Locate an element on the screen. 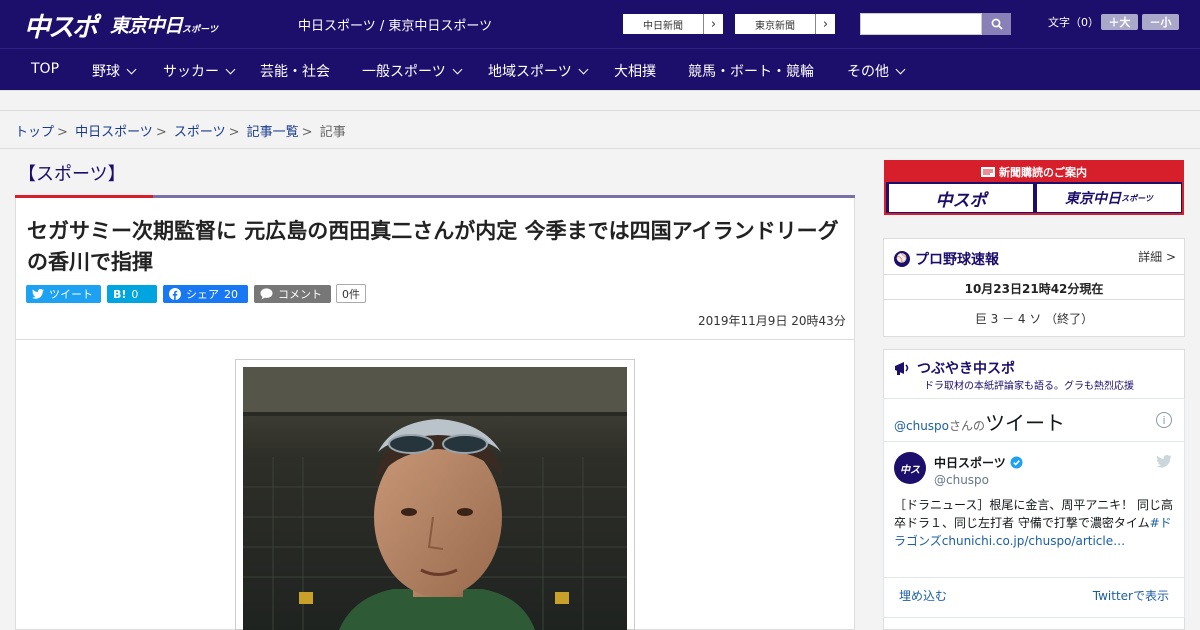 This screenshot has height=630, width=1200. account-name-text: 中日スポーツ is located at coordinates (970, 463).